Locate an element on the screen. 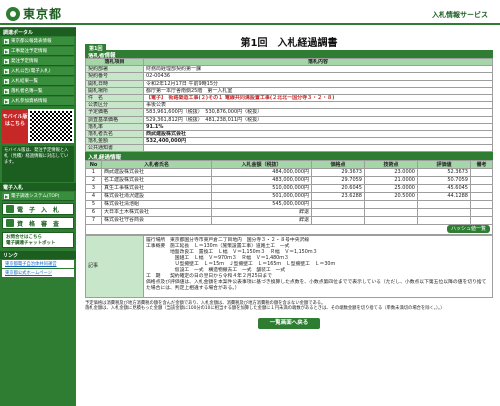 This screenshot has height=406, width=500. price-score: 29.3673 is located at coordinates (338, 172).